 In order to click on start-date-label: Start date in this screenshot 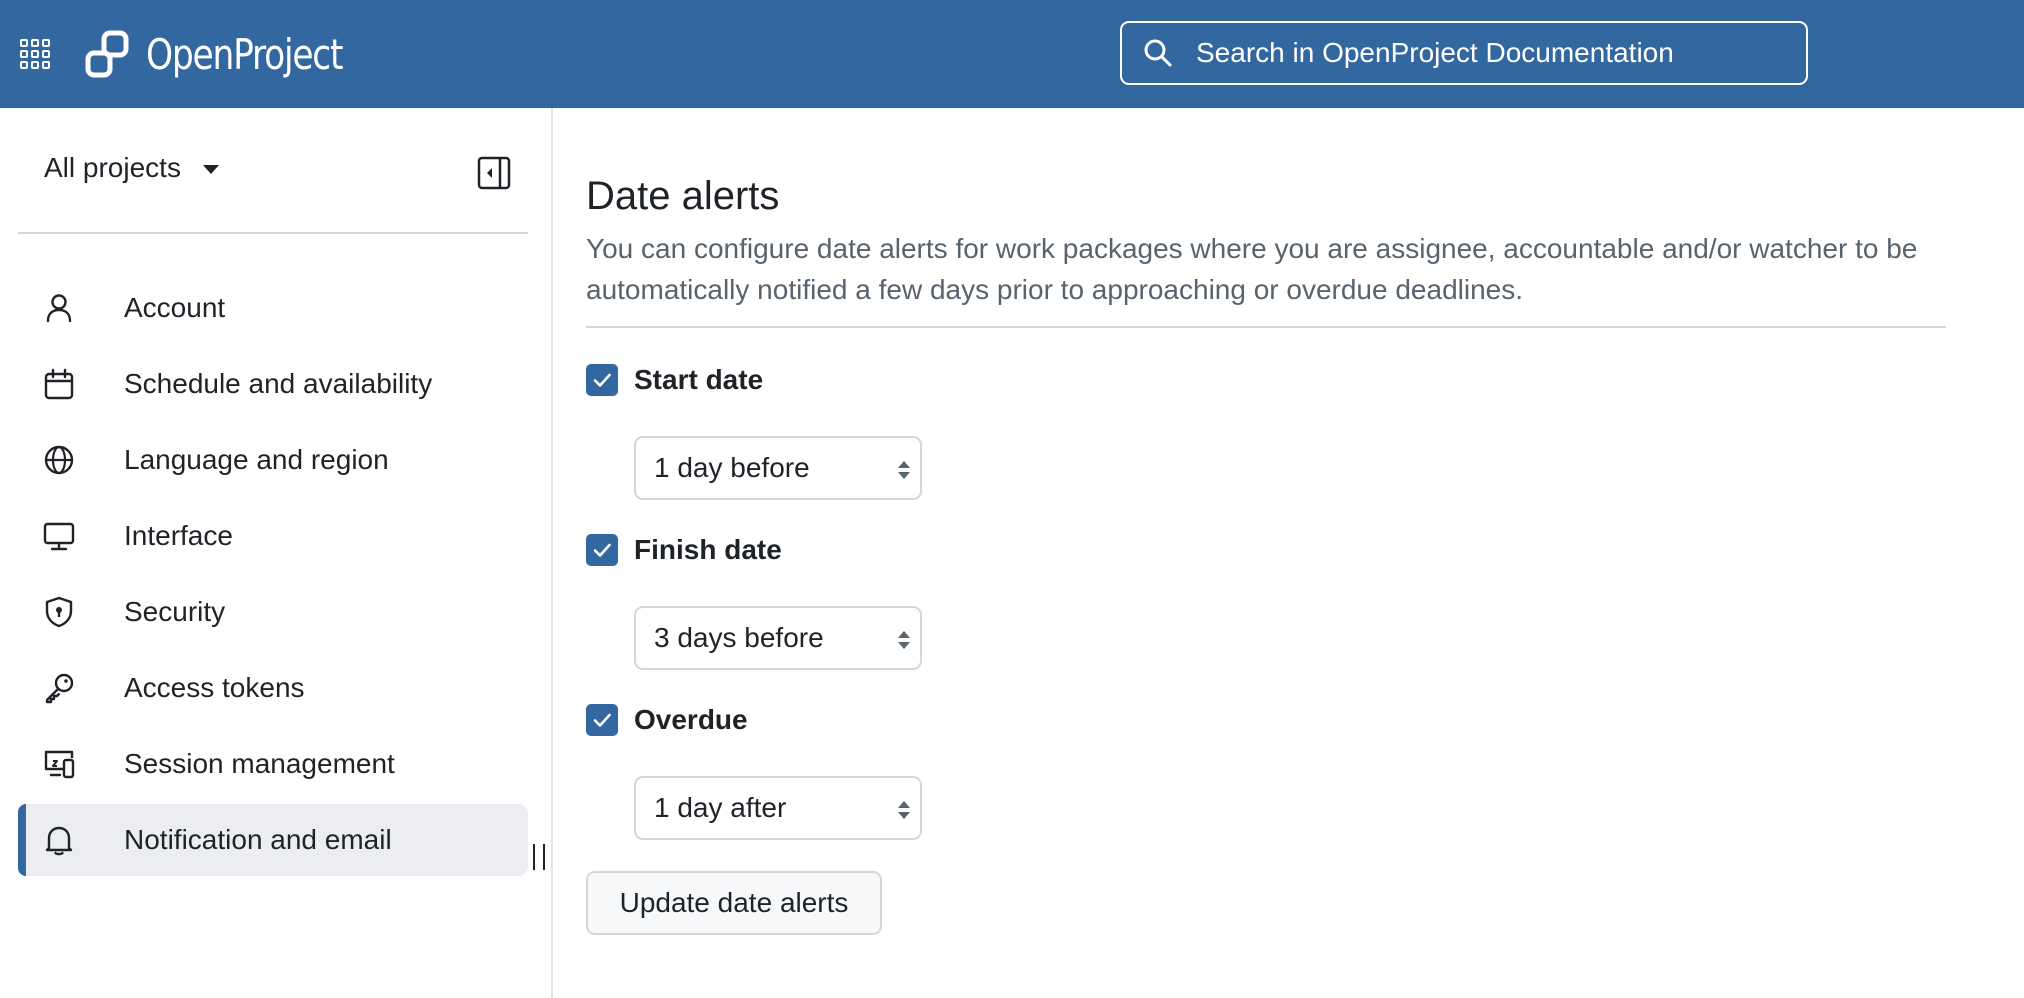, I will do `click(699, 379)`.